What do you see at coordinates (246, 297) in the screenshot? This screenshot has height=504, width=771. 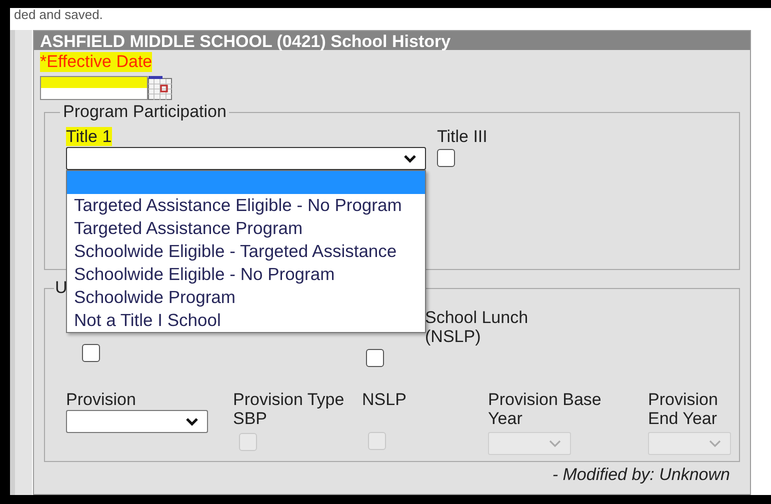 I see `dropdown-option: Schoolwide Program` at bounding box center [246, 297].